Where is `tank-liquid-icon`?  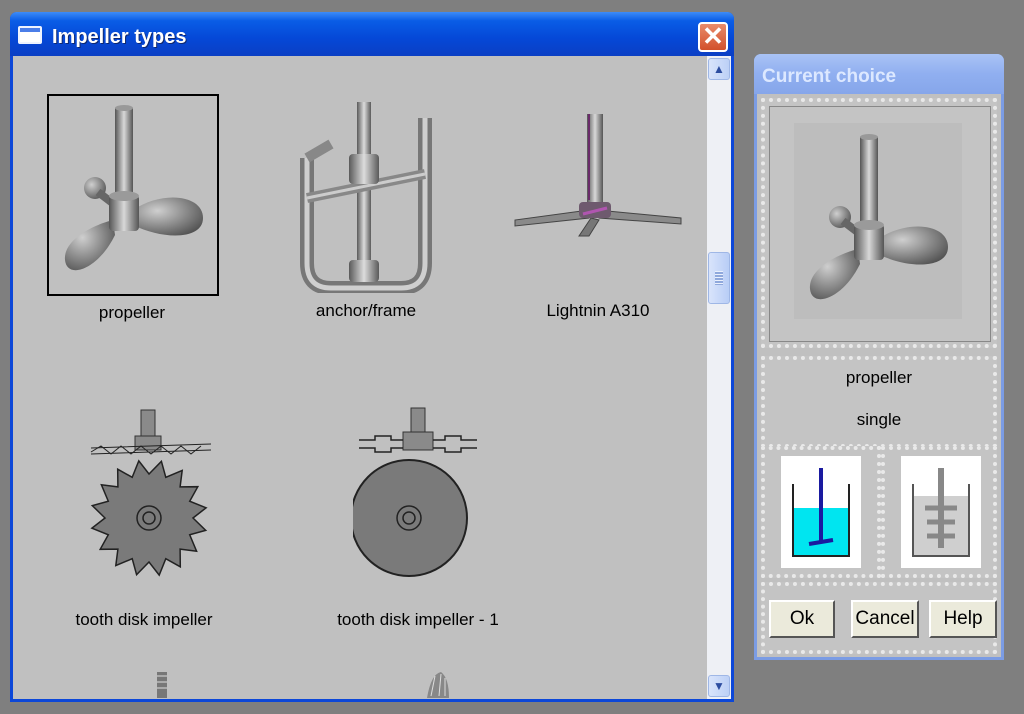
tank-liquid-icon is located at coordinates (821, 512).